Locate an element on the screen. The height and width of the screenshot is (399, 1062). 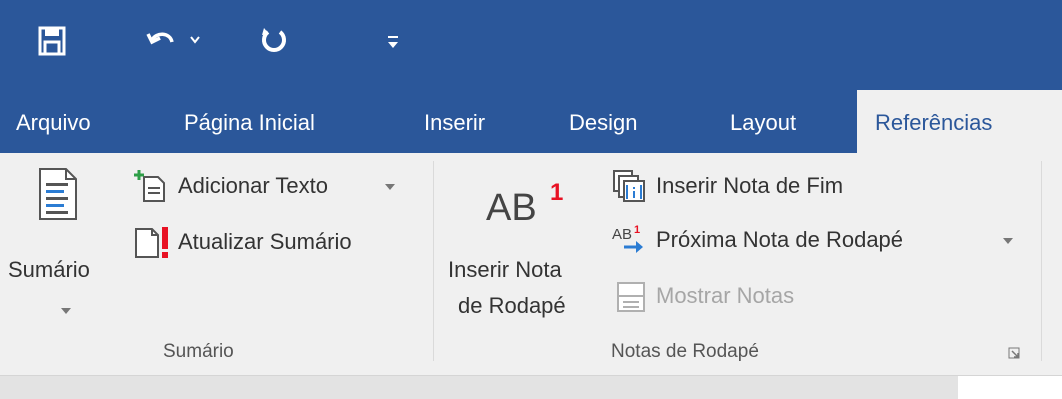
group-label-sumario: Sumário is located at coordinates (198, 351).